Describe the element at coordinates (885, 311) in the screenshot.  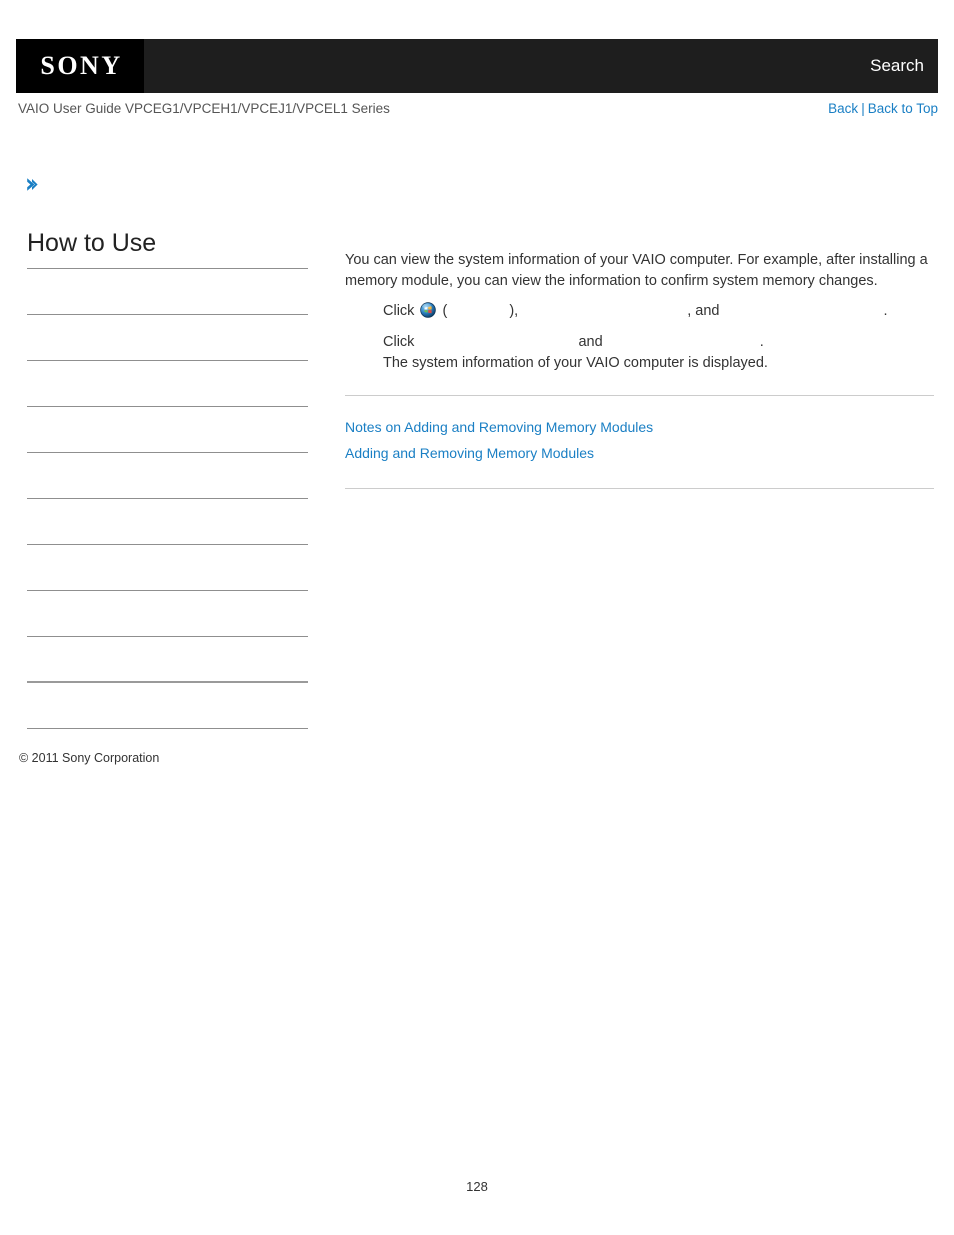
I see `step-1-suffix: .` at that location.